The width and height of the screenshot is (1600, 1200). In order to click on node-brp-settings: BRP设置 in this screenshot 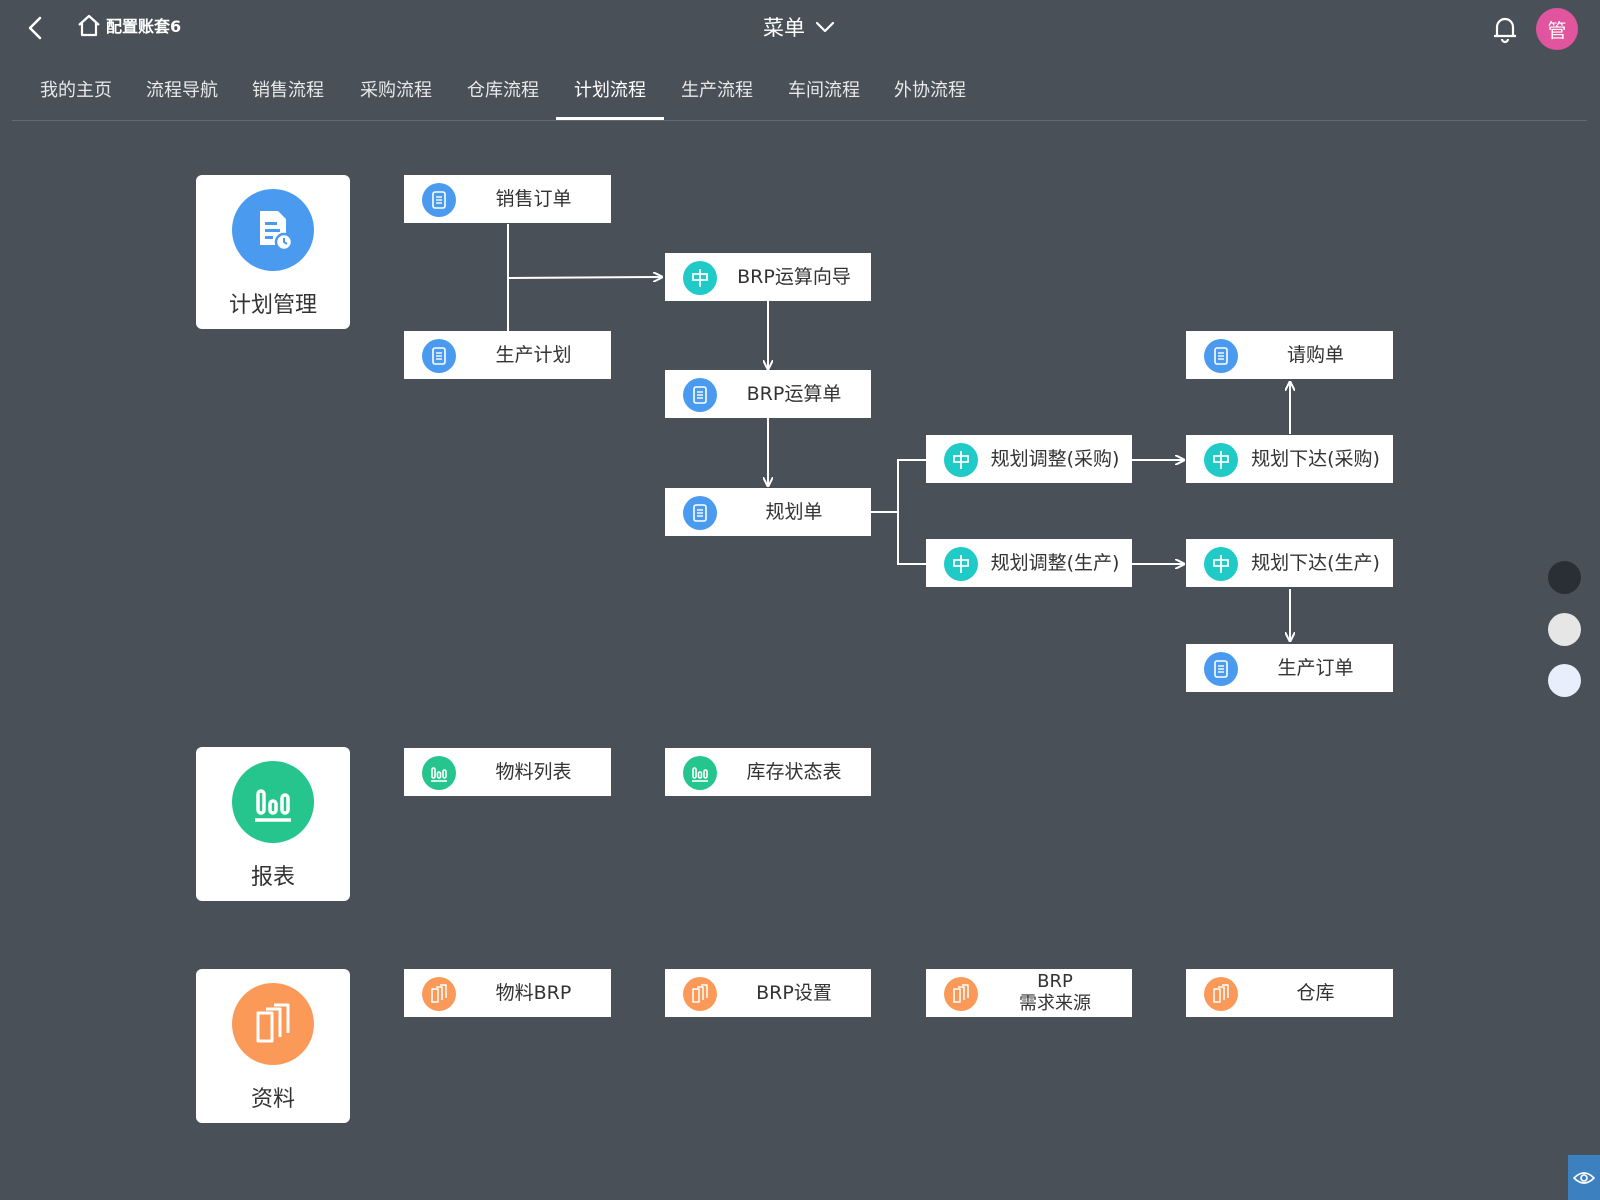, I will do `click(768, 993)`.